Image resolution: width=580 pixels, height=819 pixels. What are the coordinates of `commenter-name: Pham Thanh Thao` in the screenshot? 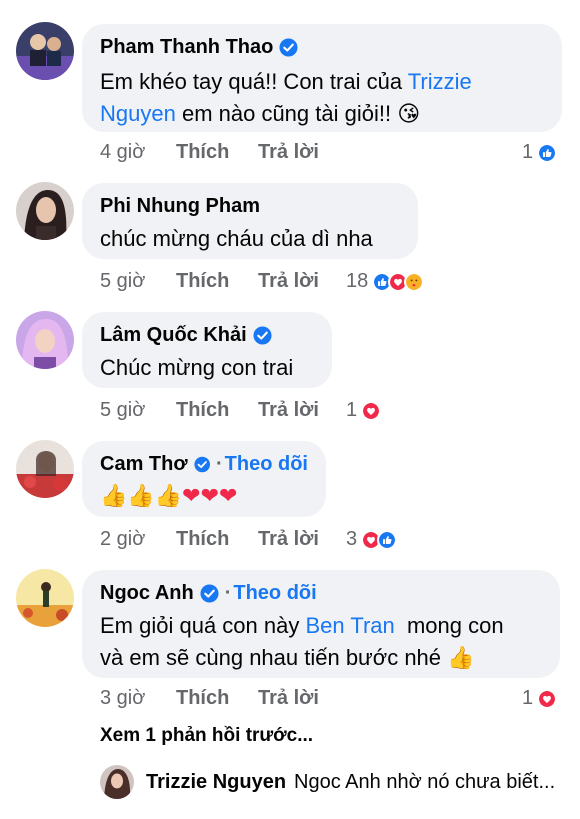 It's located at (186, 47).